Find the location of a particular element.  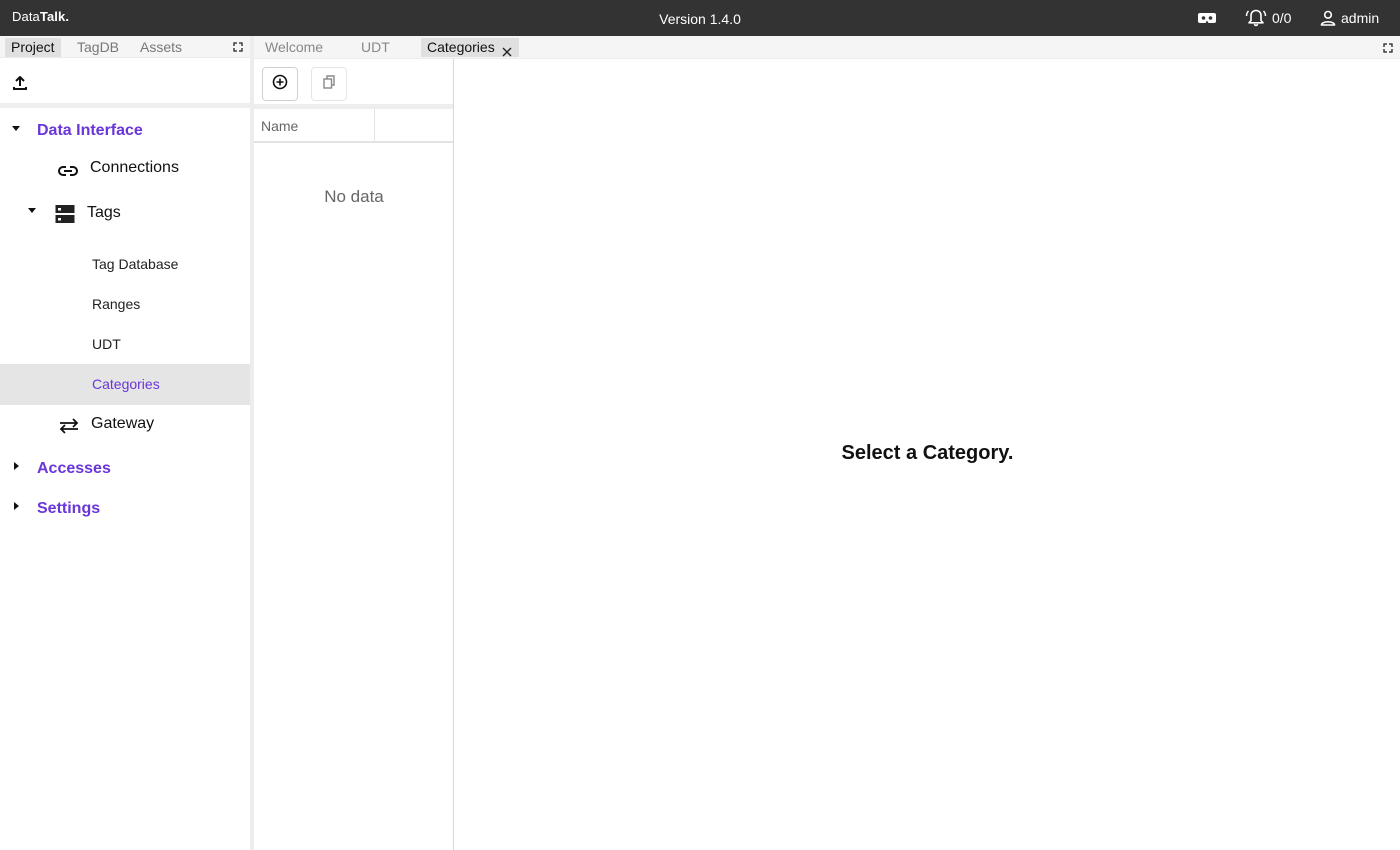

vr-headset-icon is located at coordinates (1207, 18).